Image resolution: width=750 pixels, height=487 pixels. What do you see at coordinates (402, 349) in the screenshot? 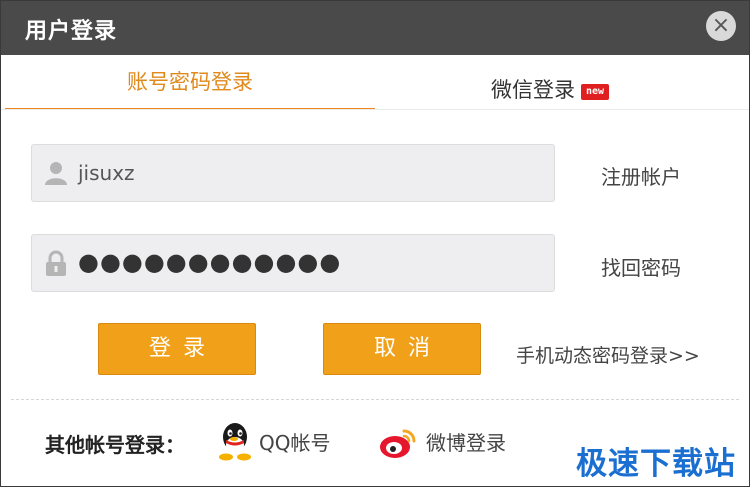
I see `cancel-button: 取消` at bounding box center [402, 349].